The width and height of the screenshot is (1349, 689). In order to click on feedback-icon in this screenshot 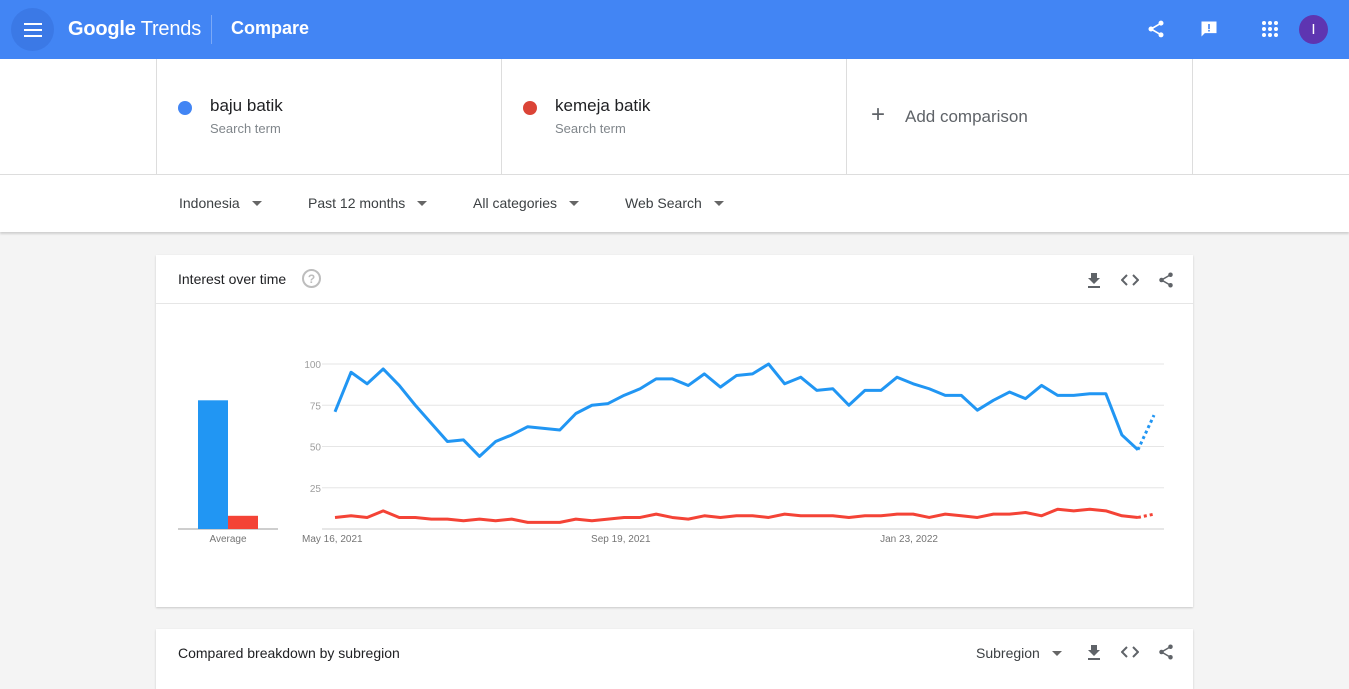, I will do `click(1209, 29)`.